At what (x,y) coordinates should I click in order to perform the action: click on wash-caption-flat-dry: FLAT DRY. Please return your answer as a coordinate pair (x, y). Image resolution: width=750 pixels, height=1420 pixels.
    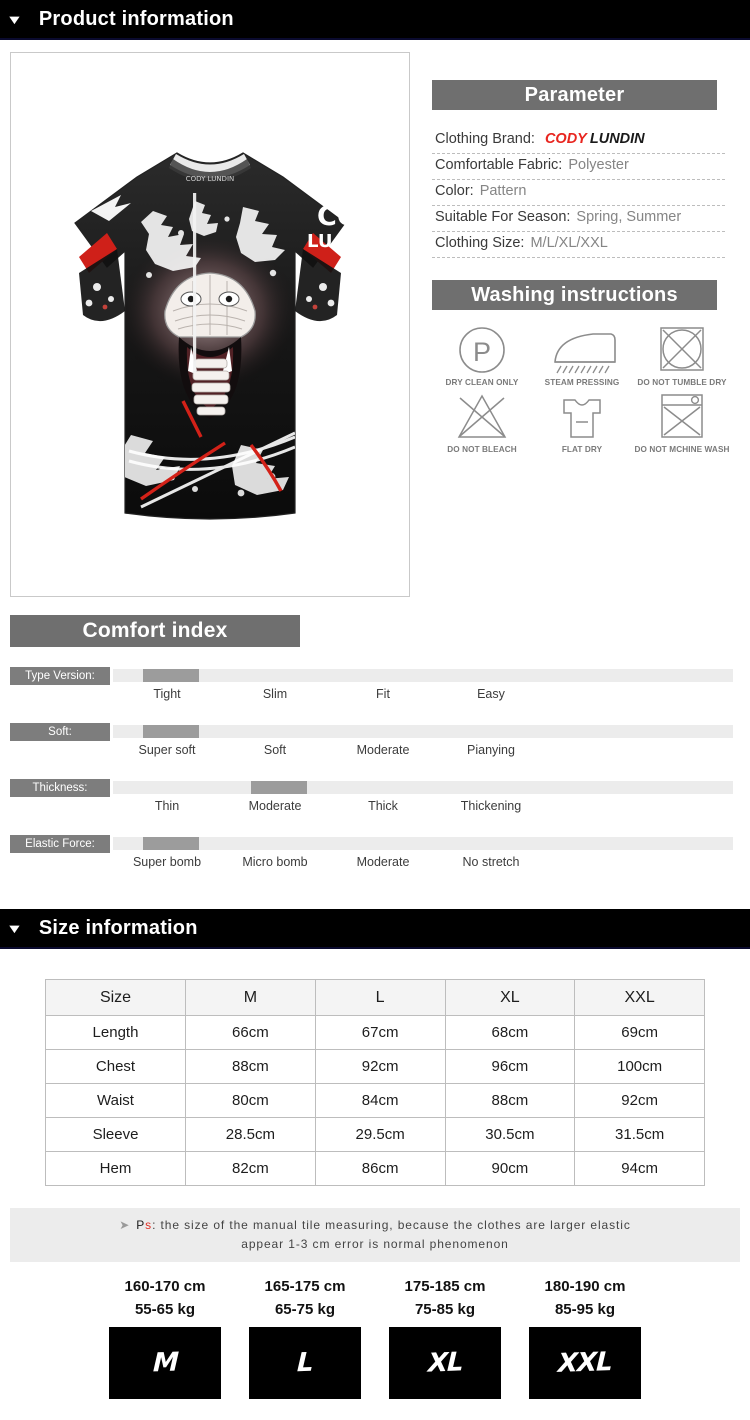
    Looking at the image, I should click on (582, 449).